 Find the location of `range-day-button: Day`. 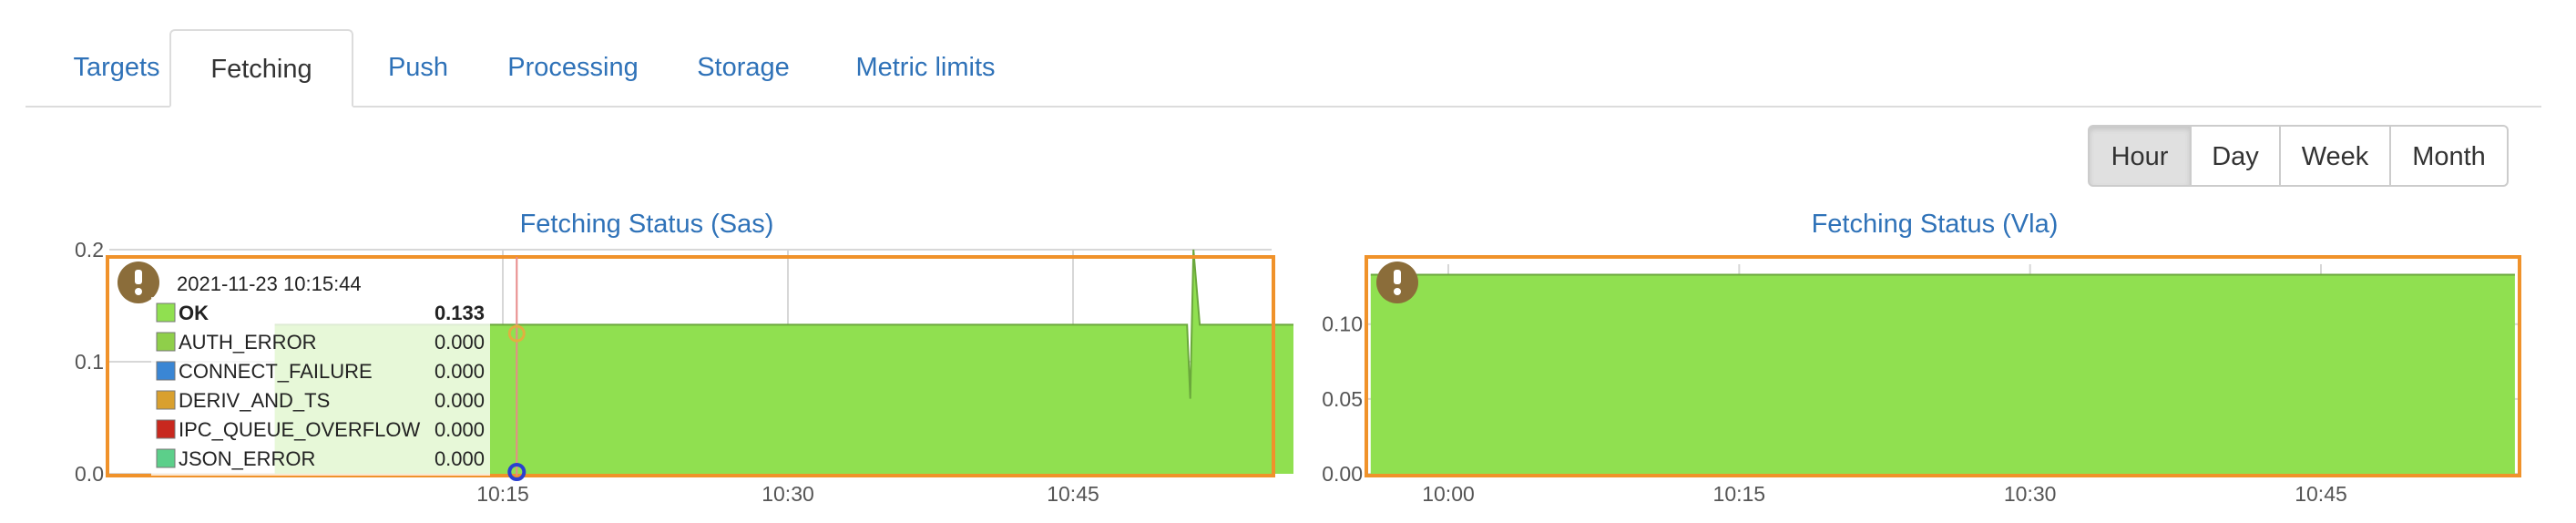

range-day-button: Day is located at coordinates (2235, 156).